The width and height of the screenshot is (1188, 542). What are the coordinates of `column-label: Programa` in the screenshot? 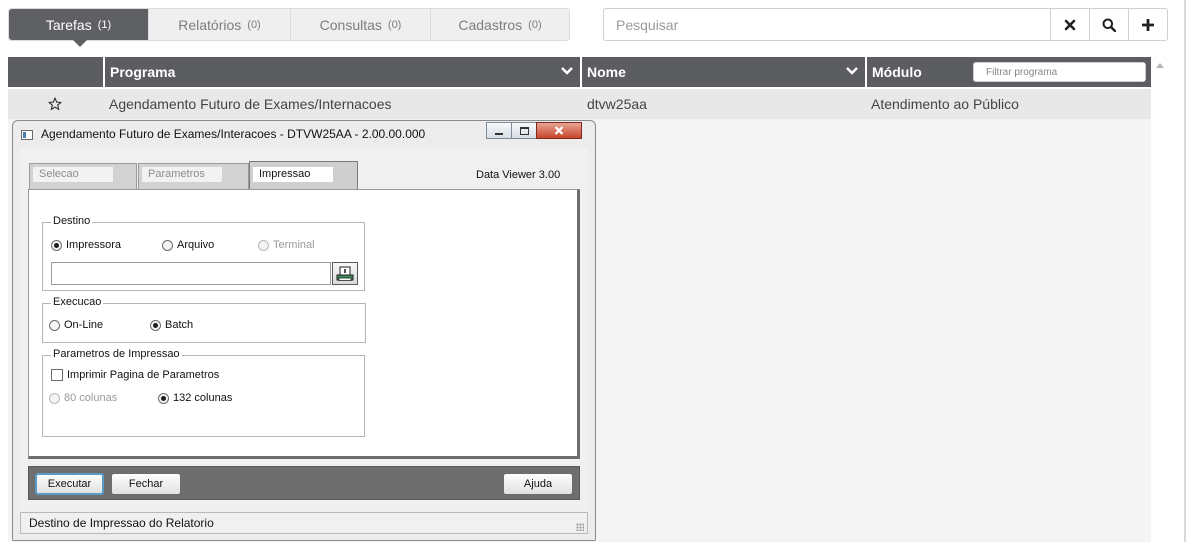 It's located at (143, 72).